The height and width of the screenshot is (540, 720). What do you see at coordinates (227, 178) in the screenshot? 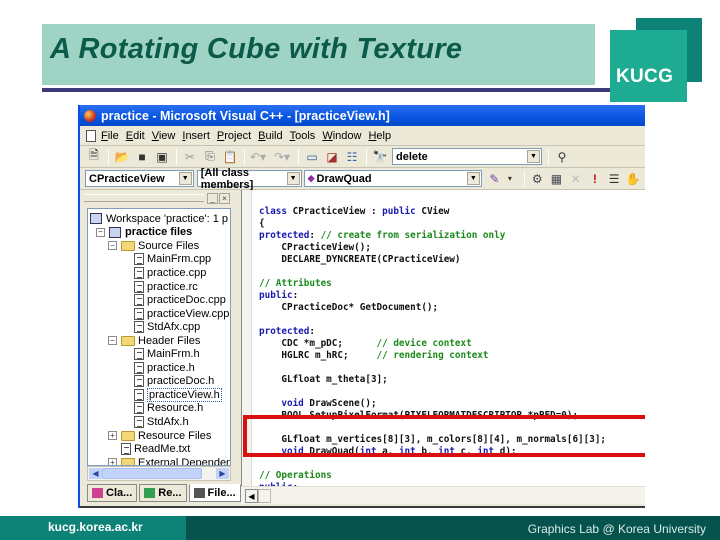
I see `filter-combo-value: [All class members]` at bounding box center [227, 178].